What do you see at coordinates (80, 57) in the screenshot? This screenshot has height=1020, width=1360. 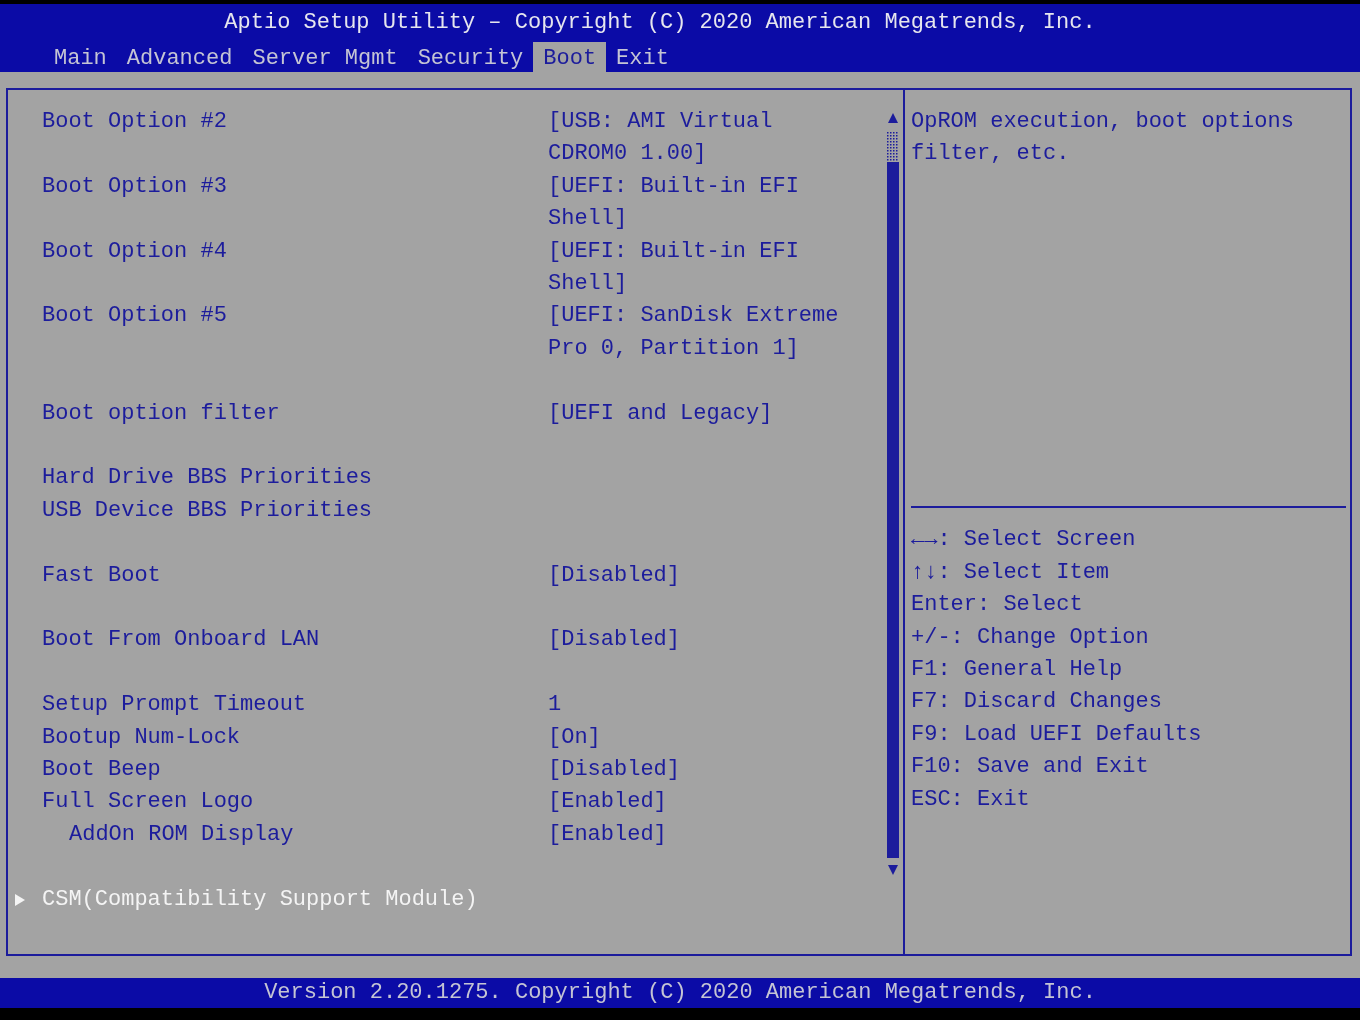 I see `menu-tab: Main` at bounding box center [80, 57].